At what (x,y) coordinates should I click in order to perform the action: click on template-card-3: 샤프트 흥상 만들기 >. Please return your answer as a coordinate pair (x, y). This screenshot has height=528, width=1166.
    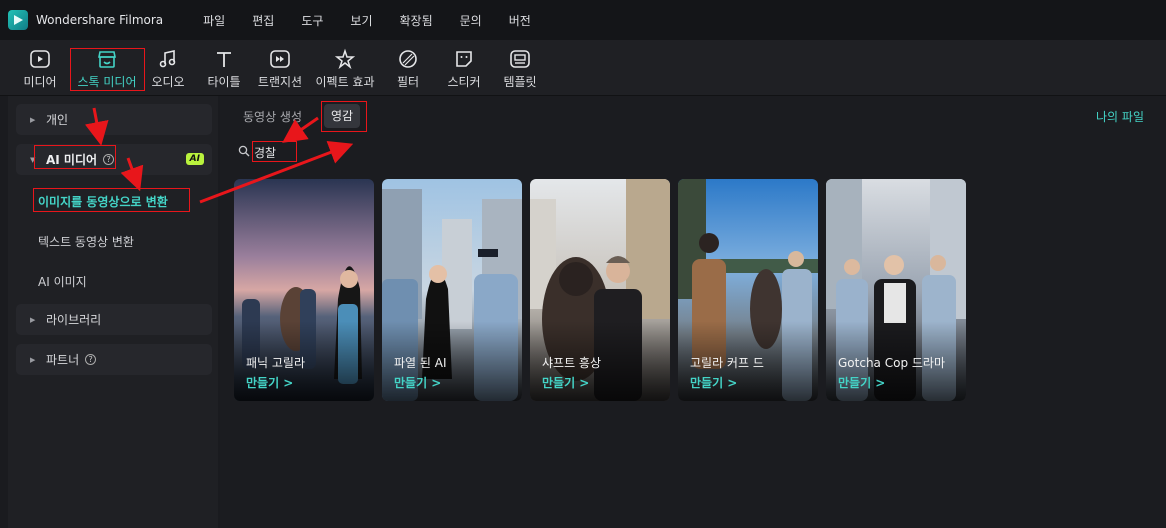
    Looking at the image, I should click on (600, 290).